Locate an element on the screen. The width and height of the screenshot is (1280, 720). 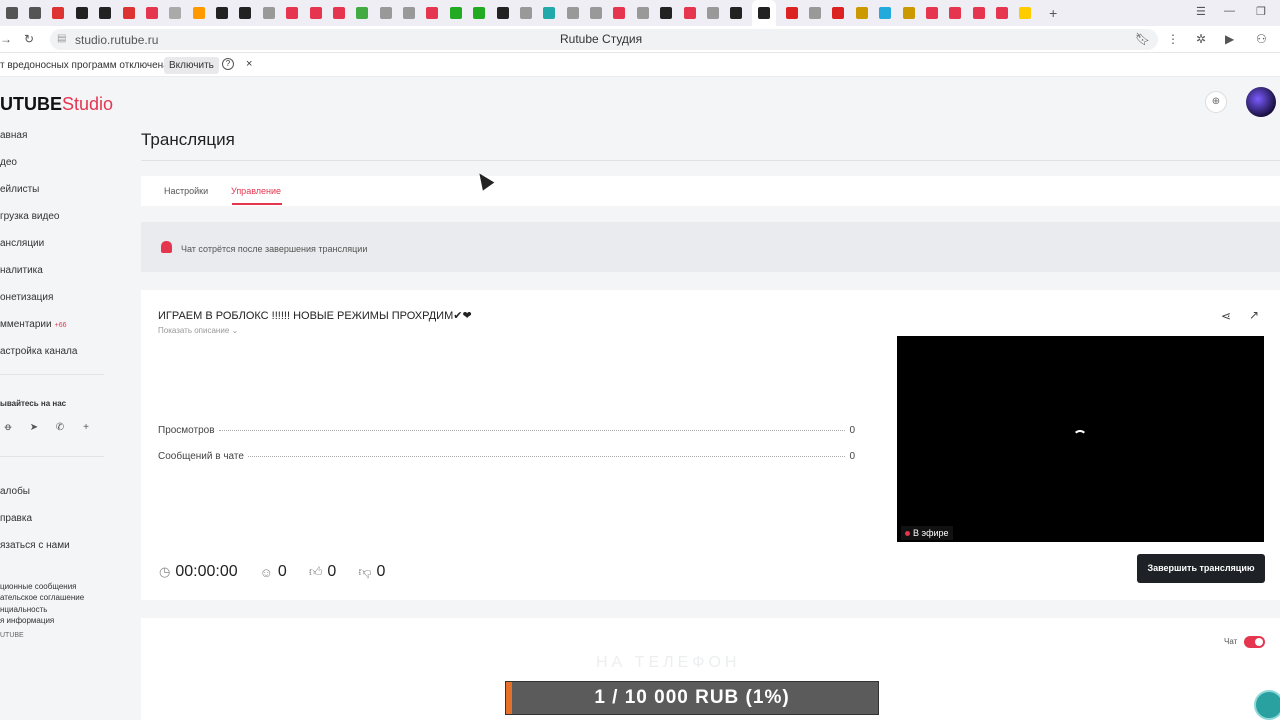
legal-link: нциальность is located at coordinates (42, 609).